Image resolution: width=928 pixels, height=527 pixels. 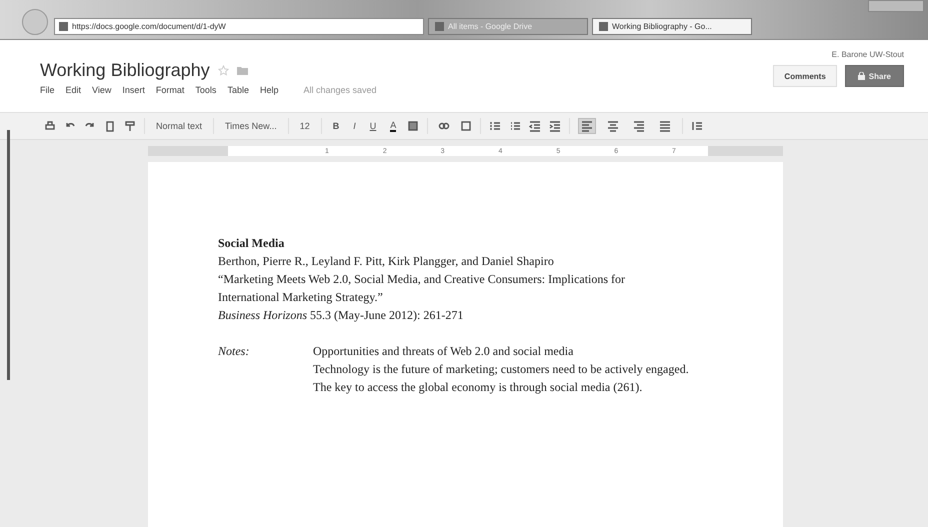 What do you see at coordinates (393, 126) in the screenshot?
I see `text-color-button: A` at bounding box center [393, 126].